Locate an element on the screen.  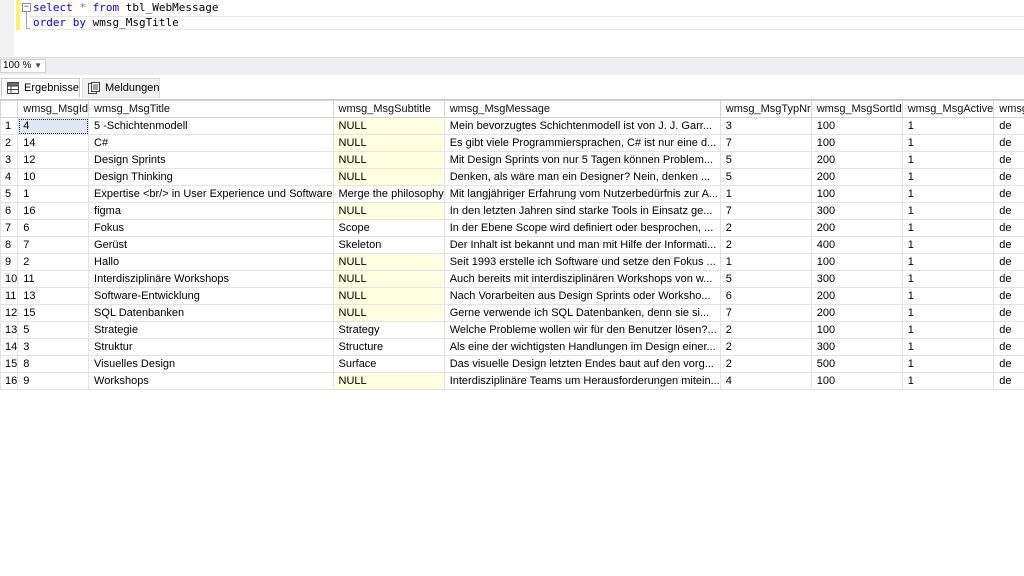
row-number-cell: 15 is located at coordinates (9, 364).